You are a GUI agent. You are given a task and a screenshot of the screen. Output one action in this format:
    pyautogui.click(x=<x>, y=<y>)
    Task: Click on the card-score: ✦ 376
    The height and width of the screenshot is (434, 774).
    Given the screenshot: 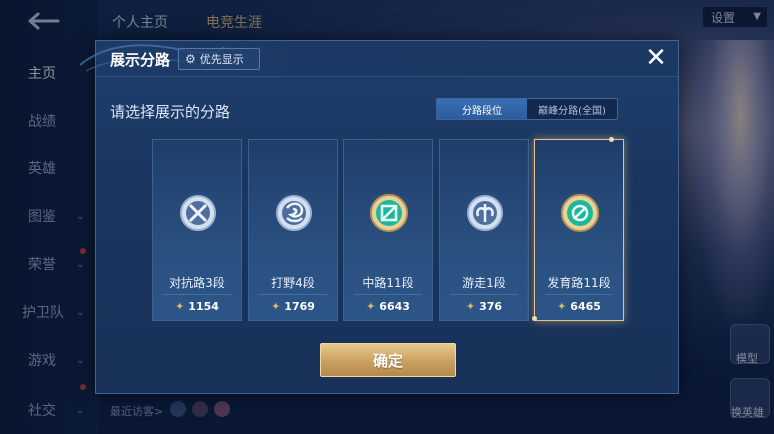 What is the action you would take?
    pyautogui.click(x=484, y=306)
    